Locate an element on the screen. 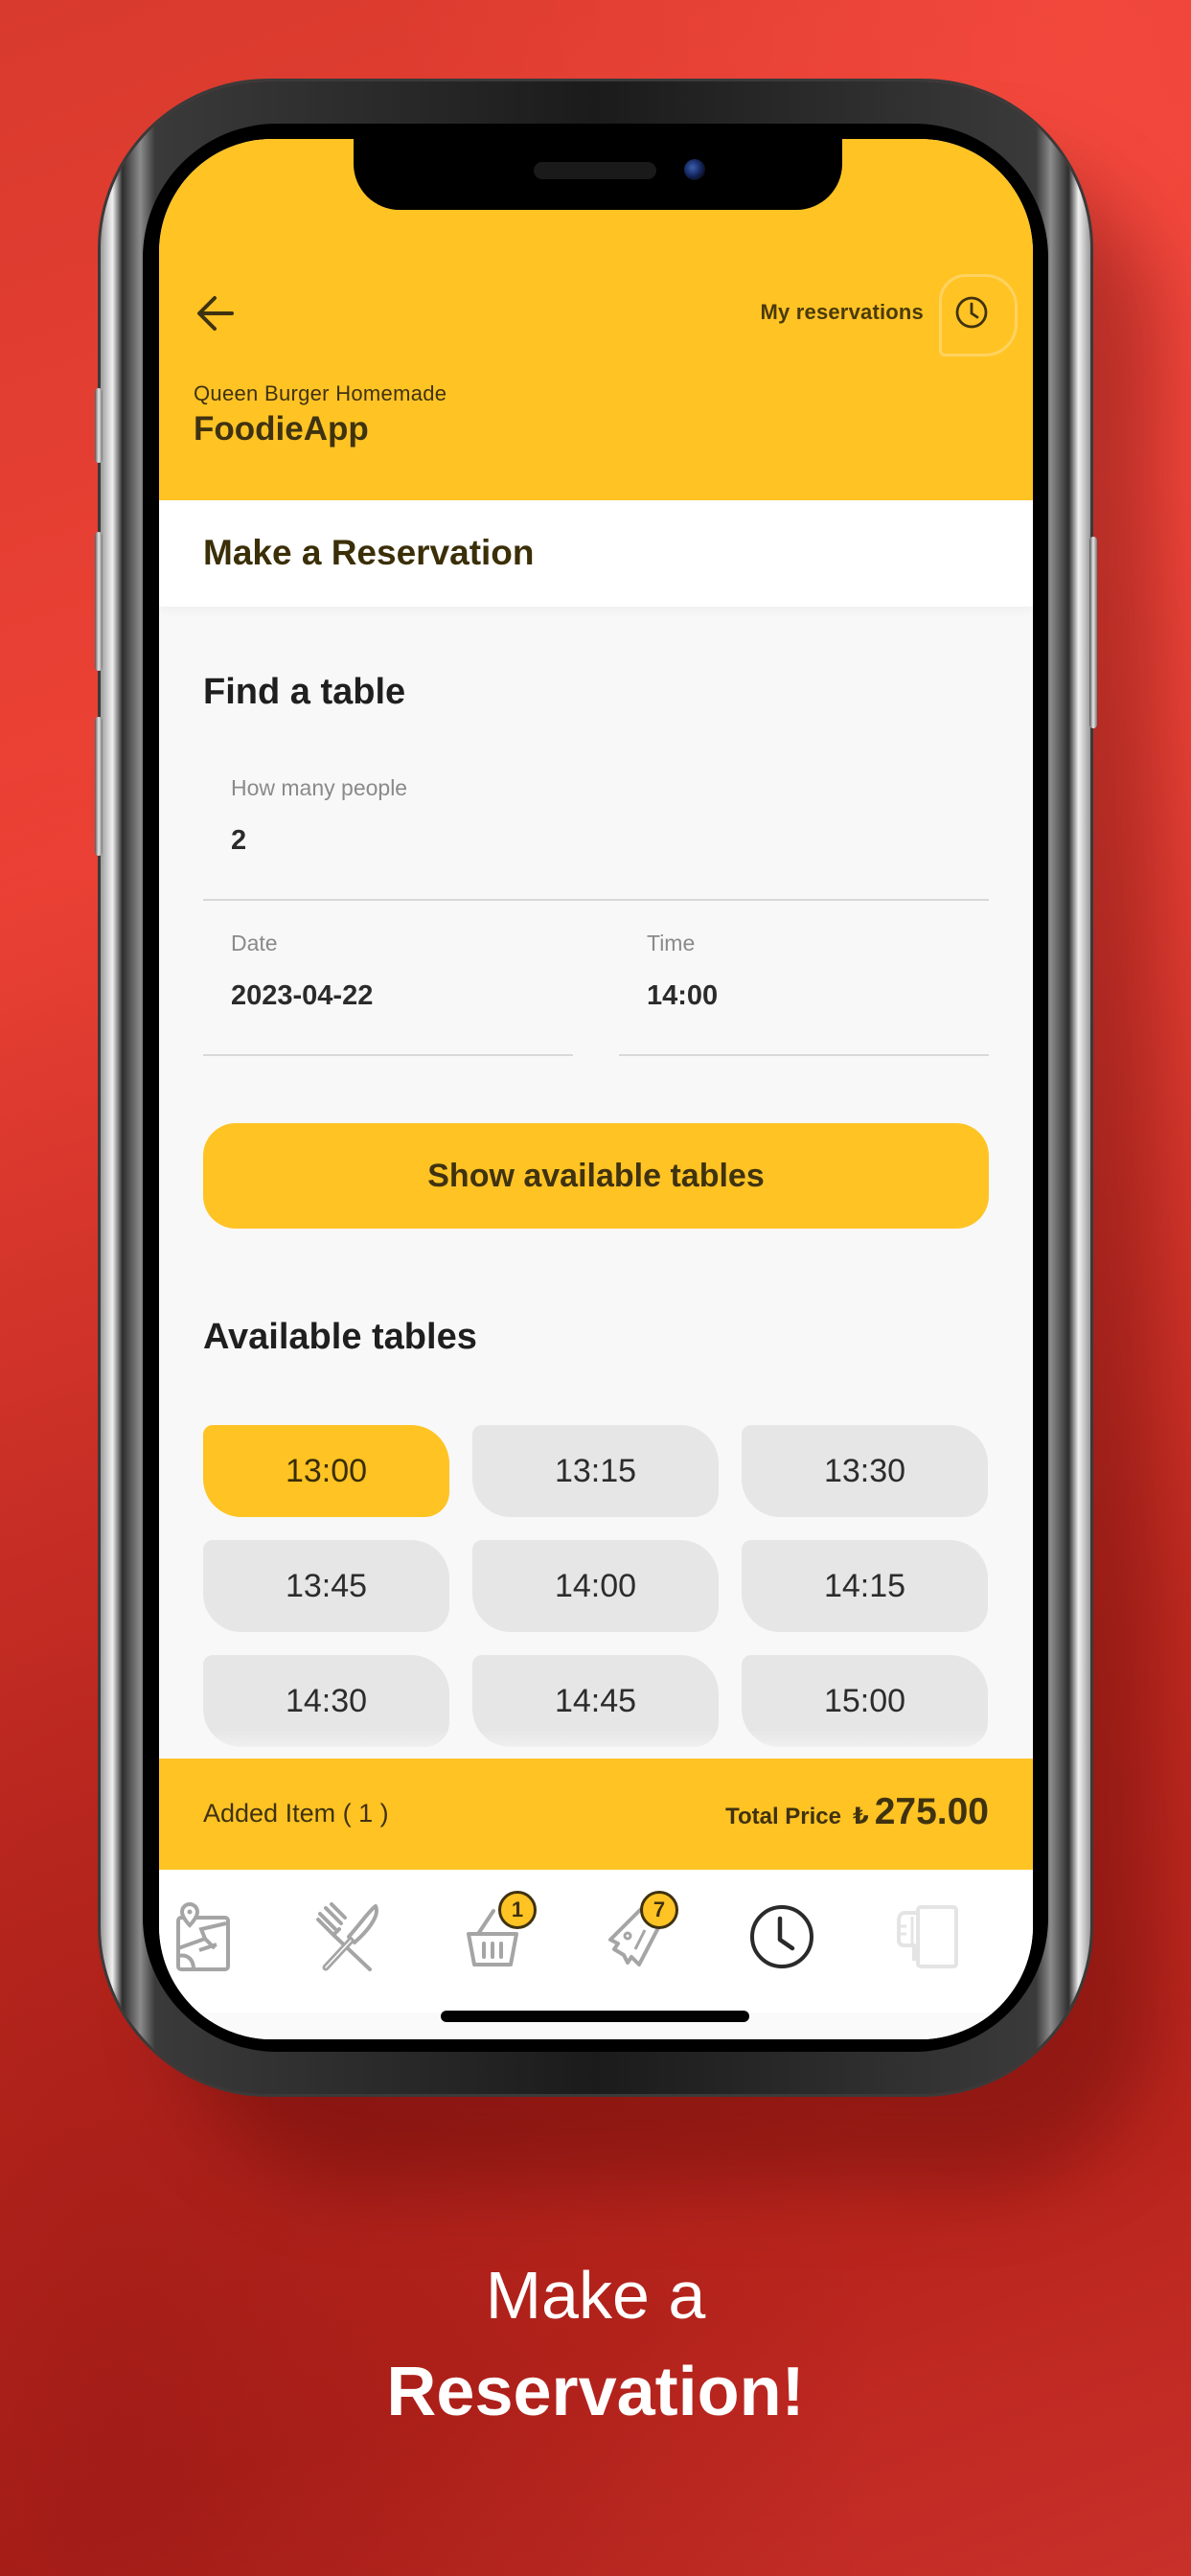 Image resolution: width=1191 pixels, height=2576 pixels. nav-item-basket: 1 is located at coordinates (496, 1933).